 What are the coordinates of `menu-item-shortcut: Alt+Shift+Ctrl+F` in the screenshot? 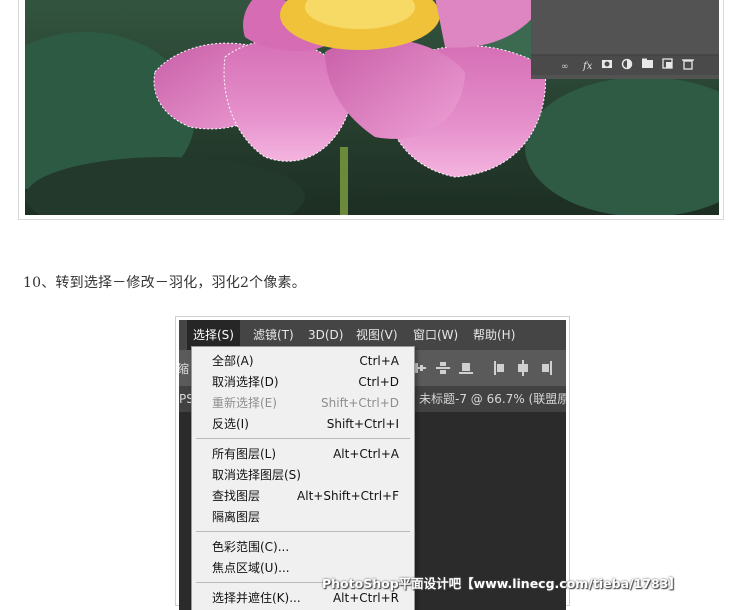 It's located at (348, 496).